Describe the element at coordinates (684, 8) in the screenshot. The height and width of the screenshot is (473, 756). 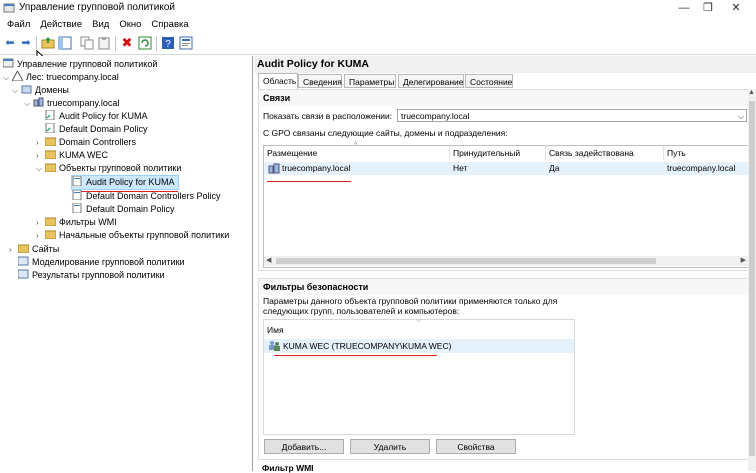
I see `minimize-button: —` at that location.